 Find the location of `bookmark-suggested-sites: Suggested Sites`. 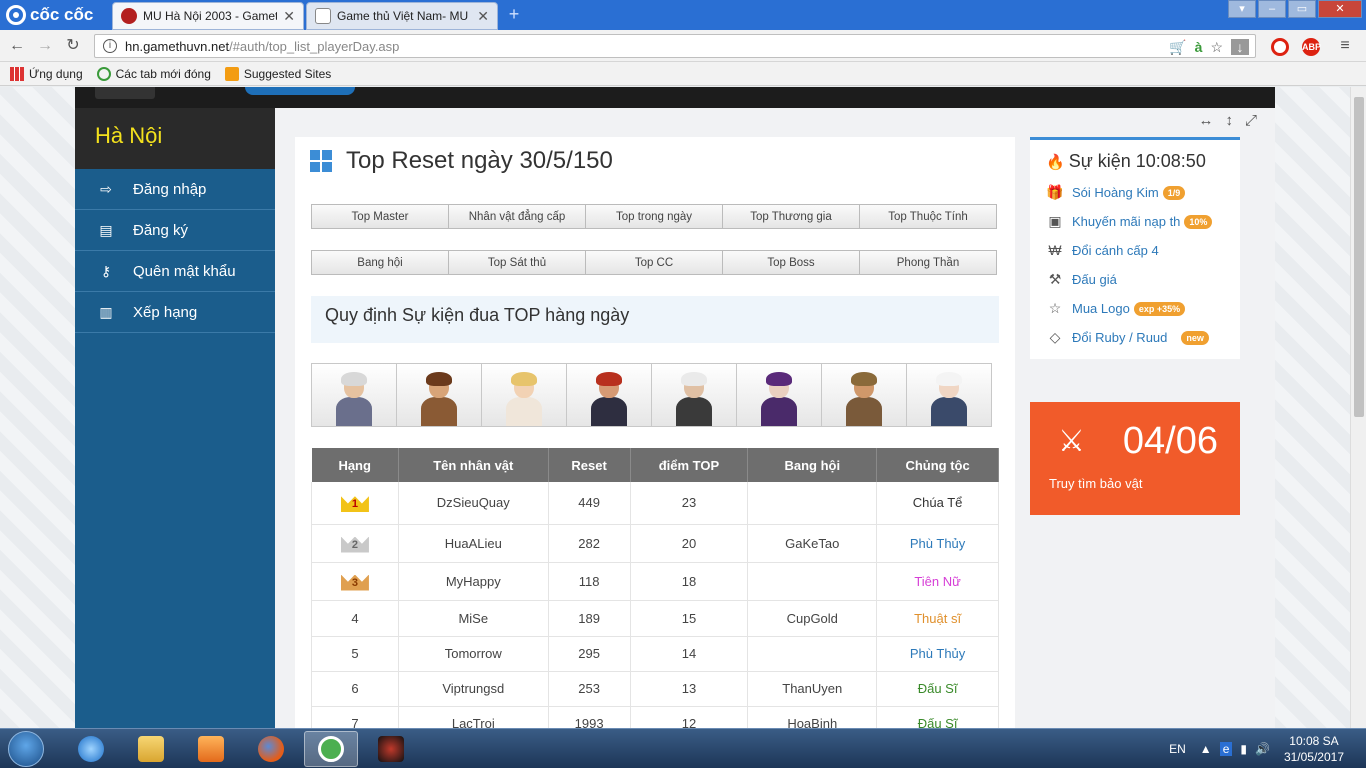

bookmark-suggested-sites: Suggested Sites is located at coordinates (277, 73).